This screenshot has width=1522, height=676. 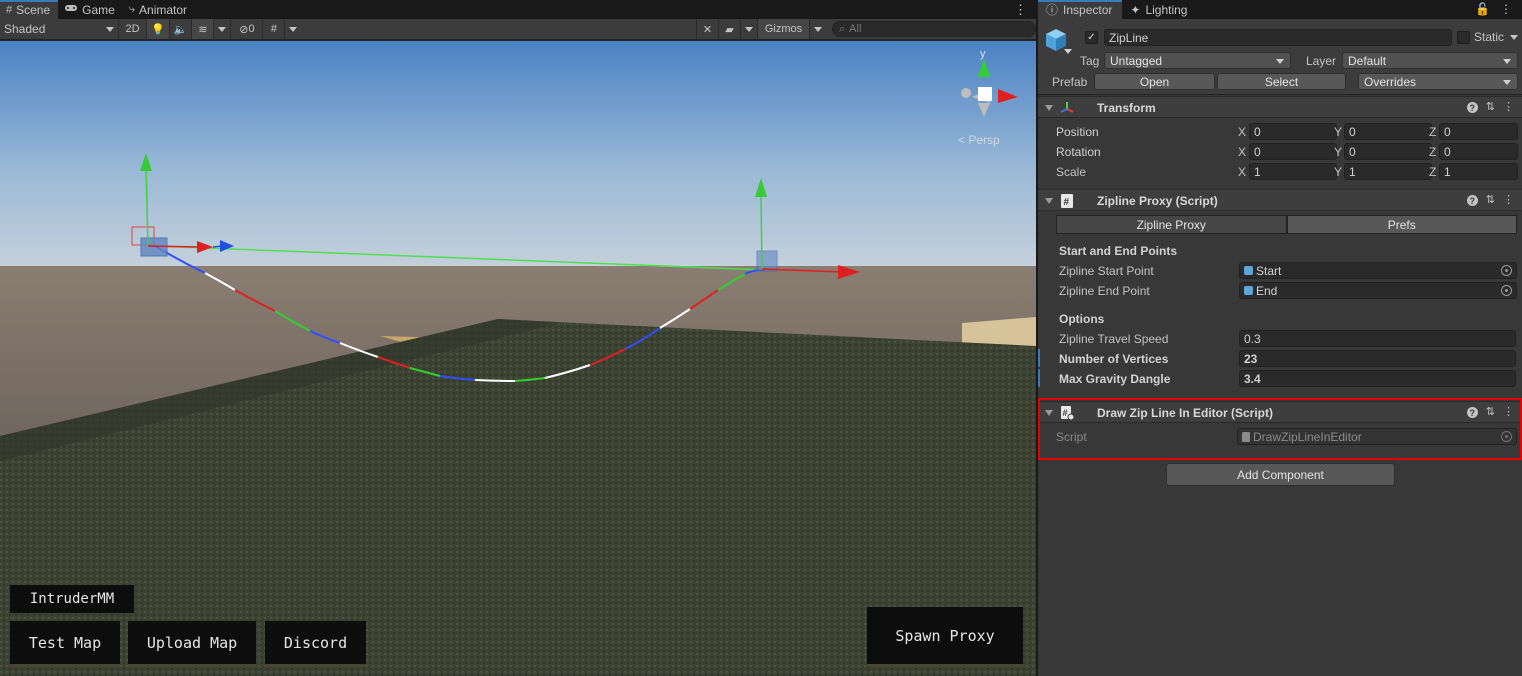 What do you see at coordinates (1039, 378) in the screenshot?
I see `override-marker` at bounding box center [1039, 378].